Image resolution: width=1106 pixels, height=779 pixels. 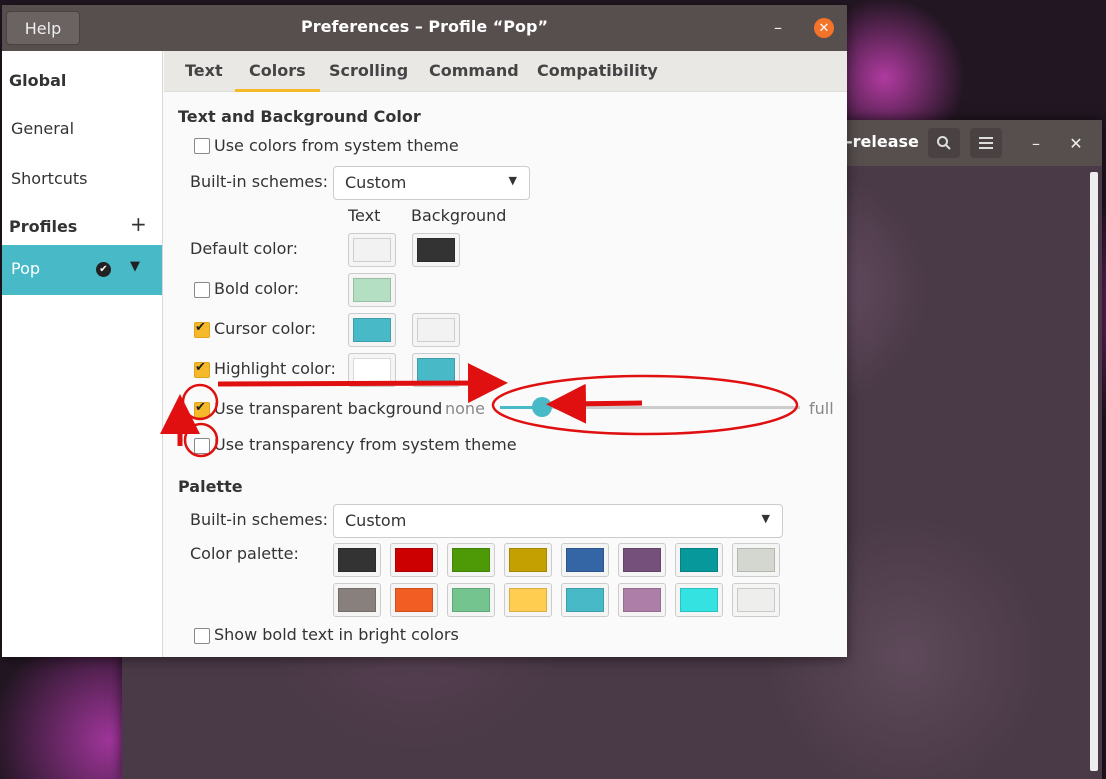 I want to click on tab-compatibility: Compatibility, so click(x=597, y=70).